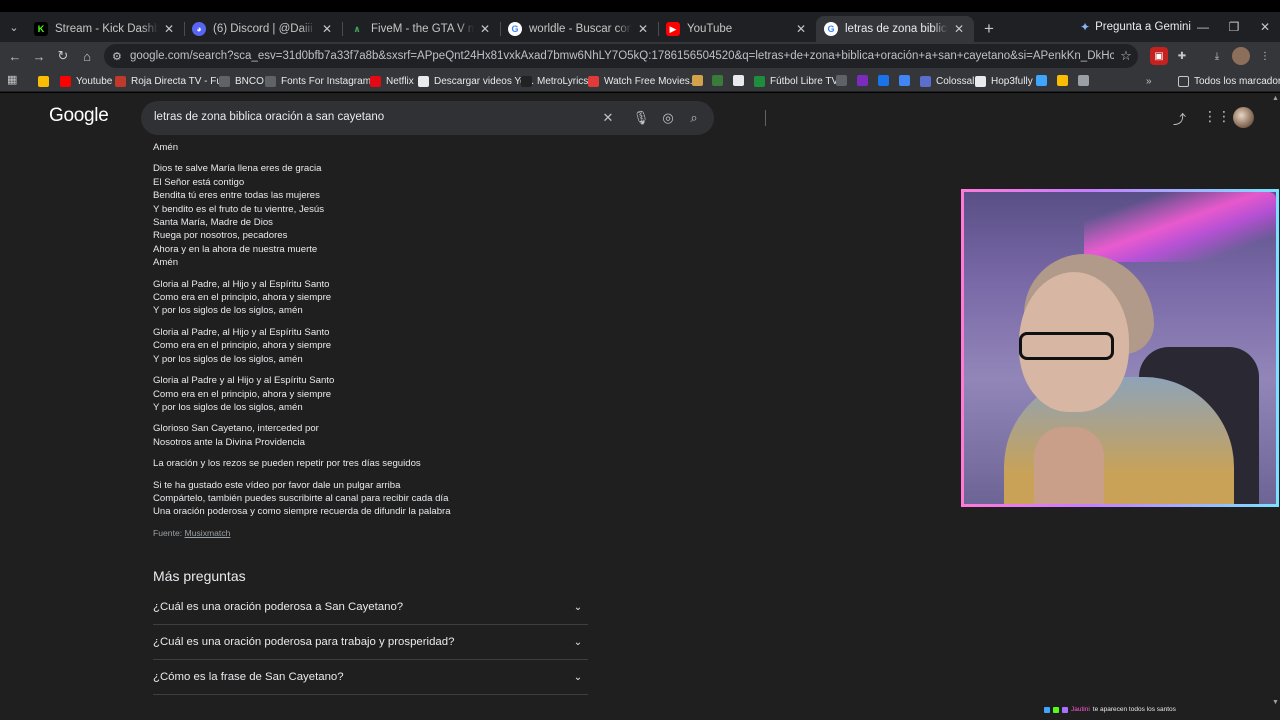 The width and height of the screenshot is (1280, 720). I want to click on forward-button: →, so click(39, 56).